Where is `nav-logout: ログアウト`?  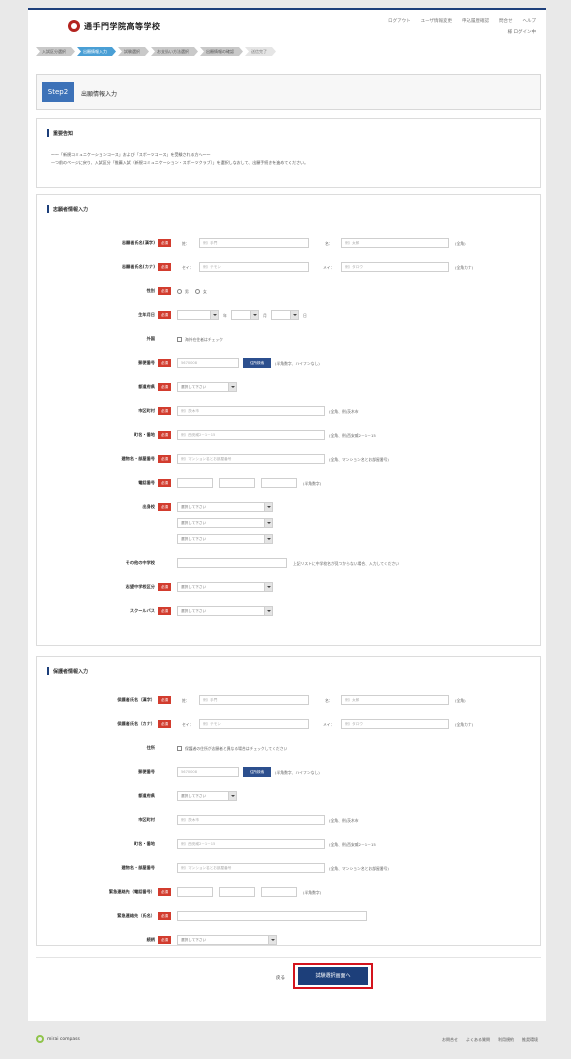 nav-logout: ログアウト is located at coordinates (399, 21).